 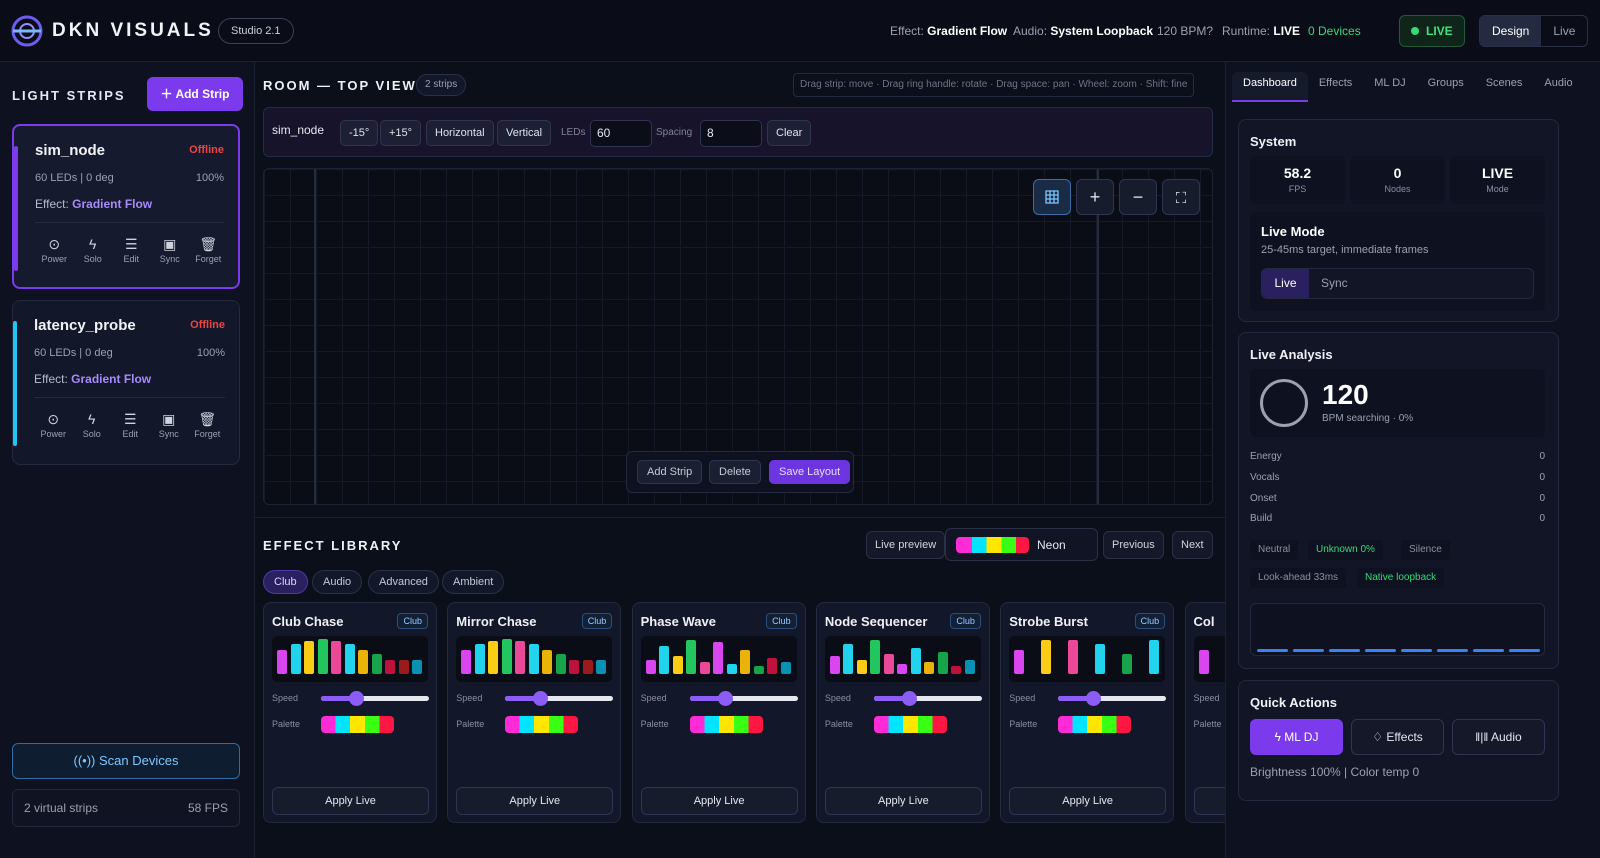 I want to click on rotate-minus-button: -15°, so click(x=359, y=133).